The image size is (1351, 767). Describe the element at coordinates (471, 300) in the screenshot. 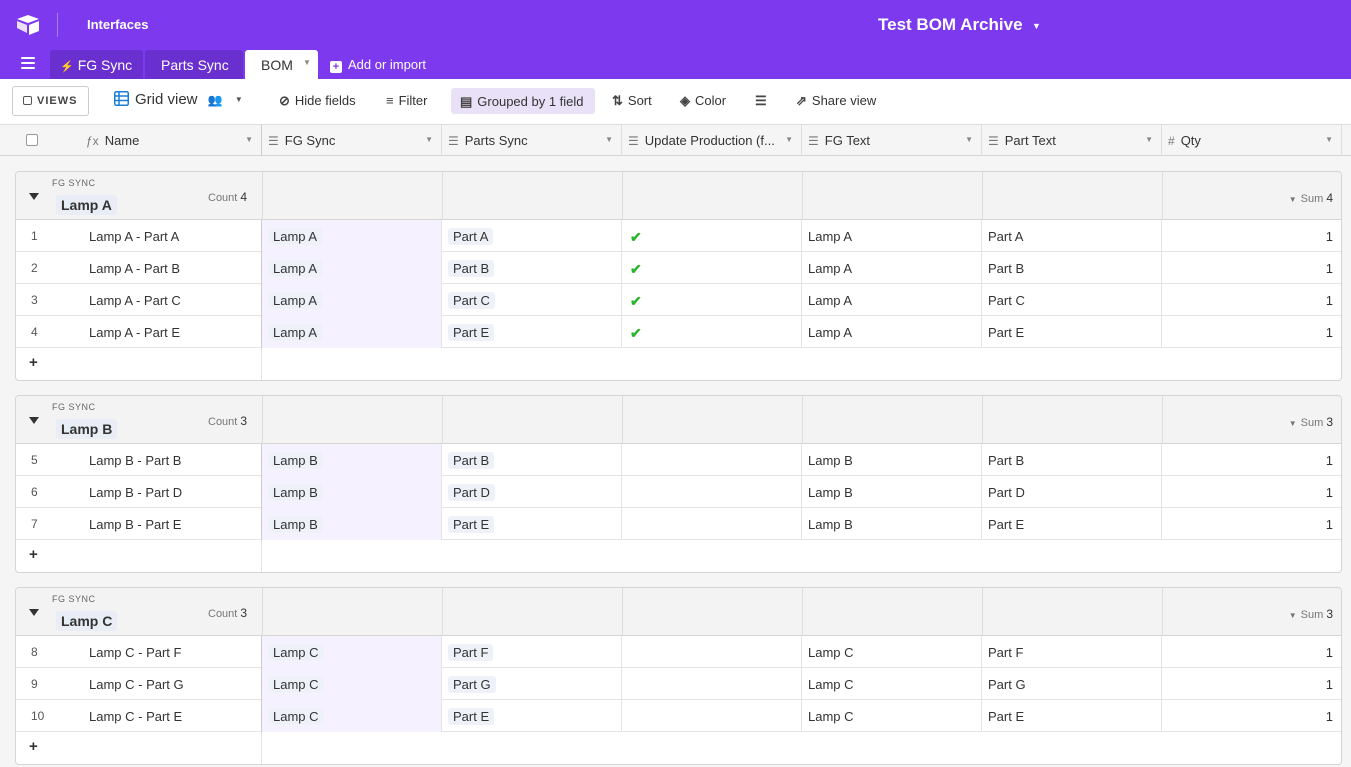

I see `linked-record-chip: Part C` at that location.